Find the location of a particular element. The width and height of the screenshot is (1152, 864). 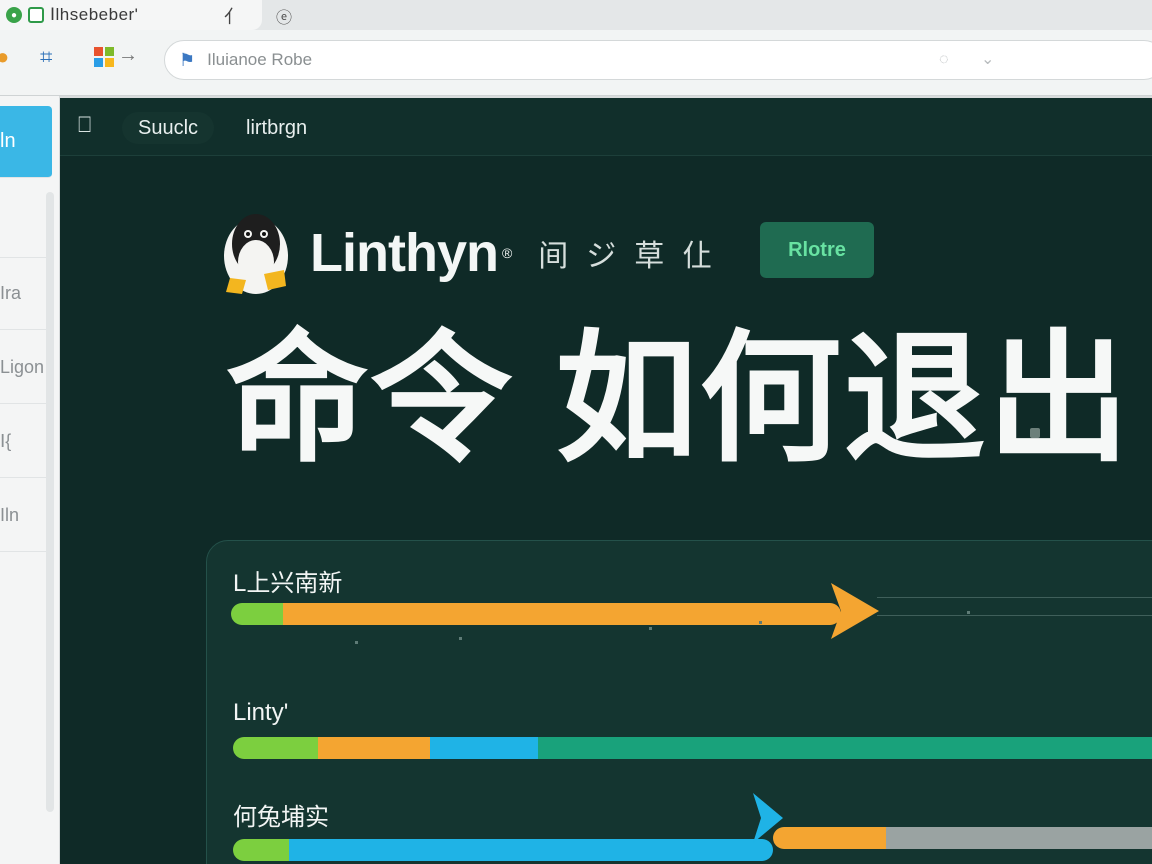

hash-icon: ⌗ is located at coordinates (46, 57).